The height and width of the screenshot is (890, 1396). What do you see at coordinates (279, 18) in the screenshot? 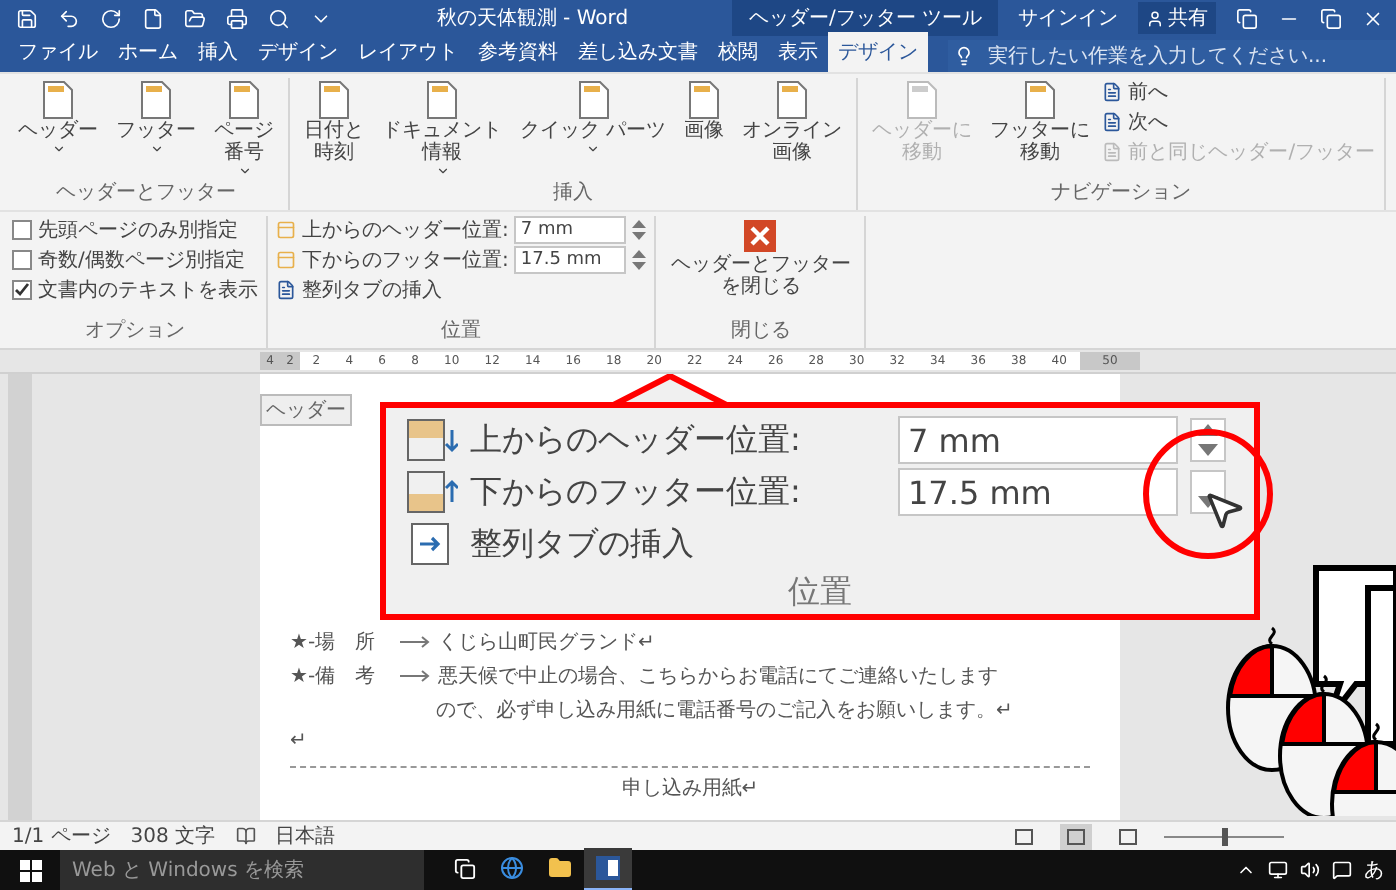
I see `search-icon` at bounding box center [279, 18].